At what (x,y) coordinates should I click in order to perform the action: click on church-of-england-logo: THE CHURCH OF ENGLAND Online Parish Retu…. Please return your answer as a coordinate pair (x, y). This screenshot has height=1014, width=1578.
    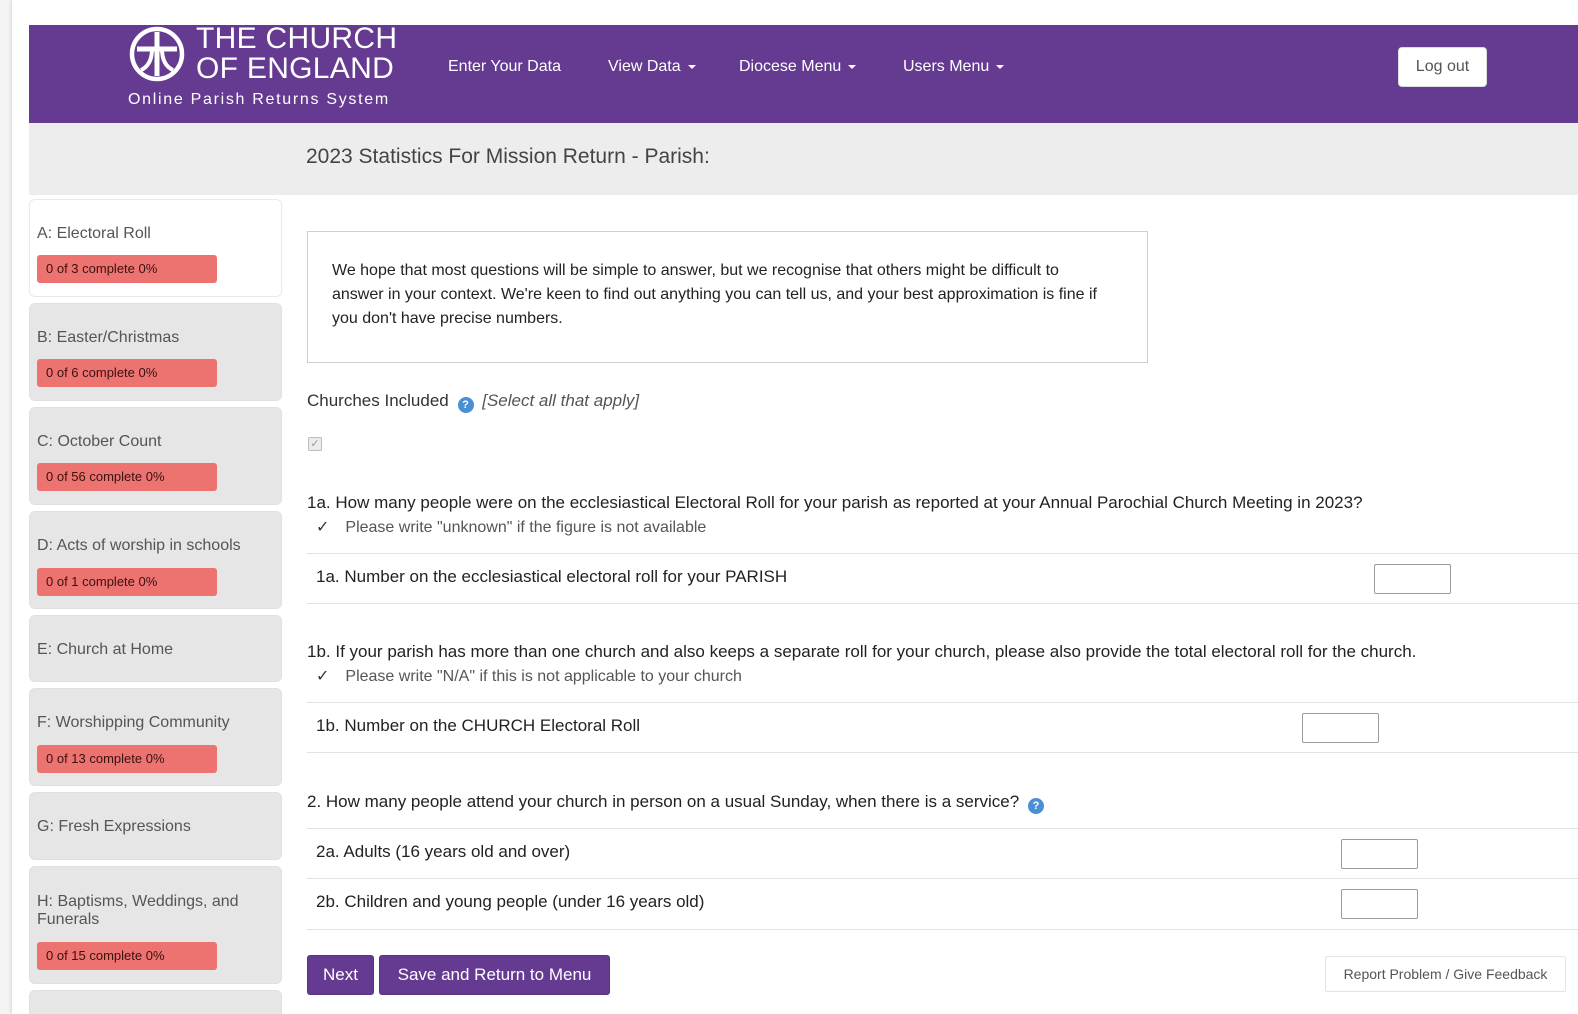
    Looking at the image, I should click on (268, 72).